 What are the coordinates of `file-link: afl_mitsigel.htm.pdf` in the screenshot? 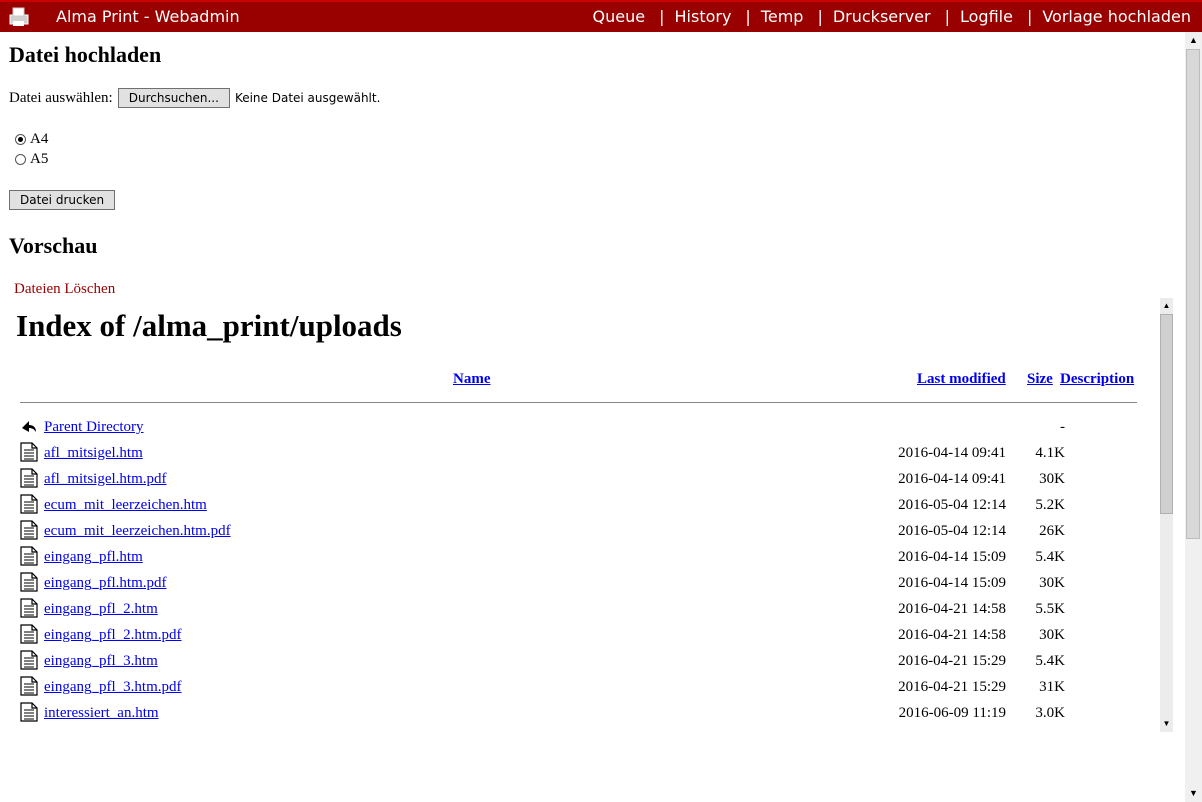 It's located at (105, 479).